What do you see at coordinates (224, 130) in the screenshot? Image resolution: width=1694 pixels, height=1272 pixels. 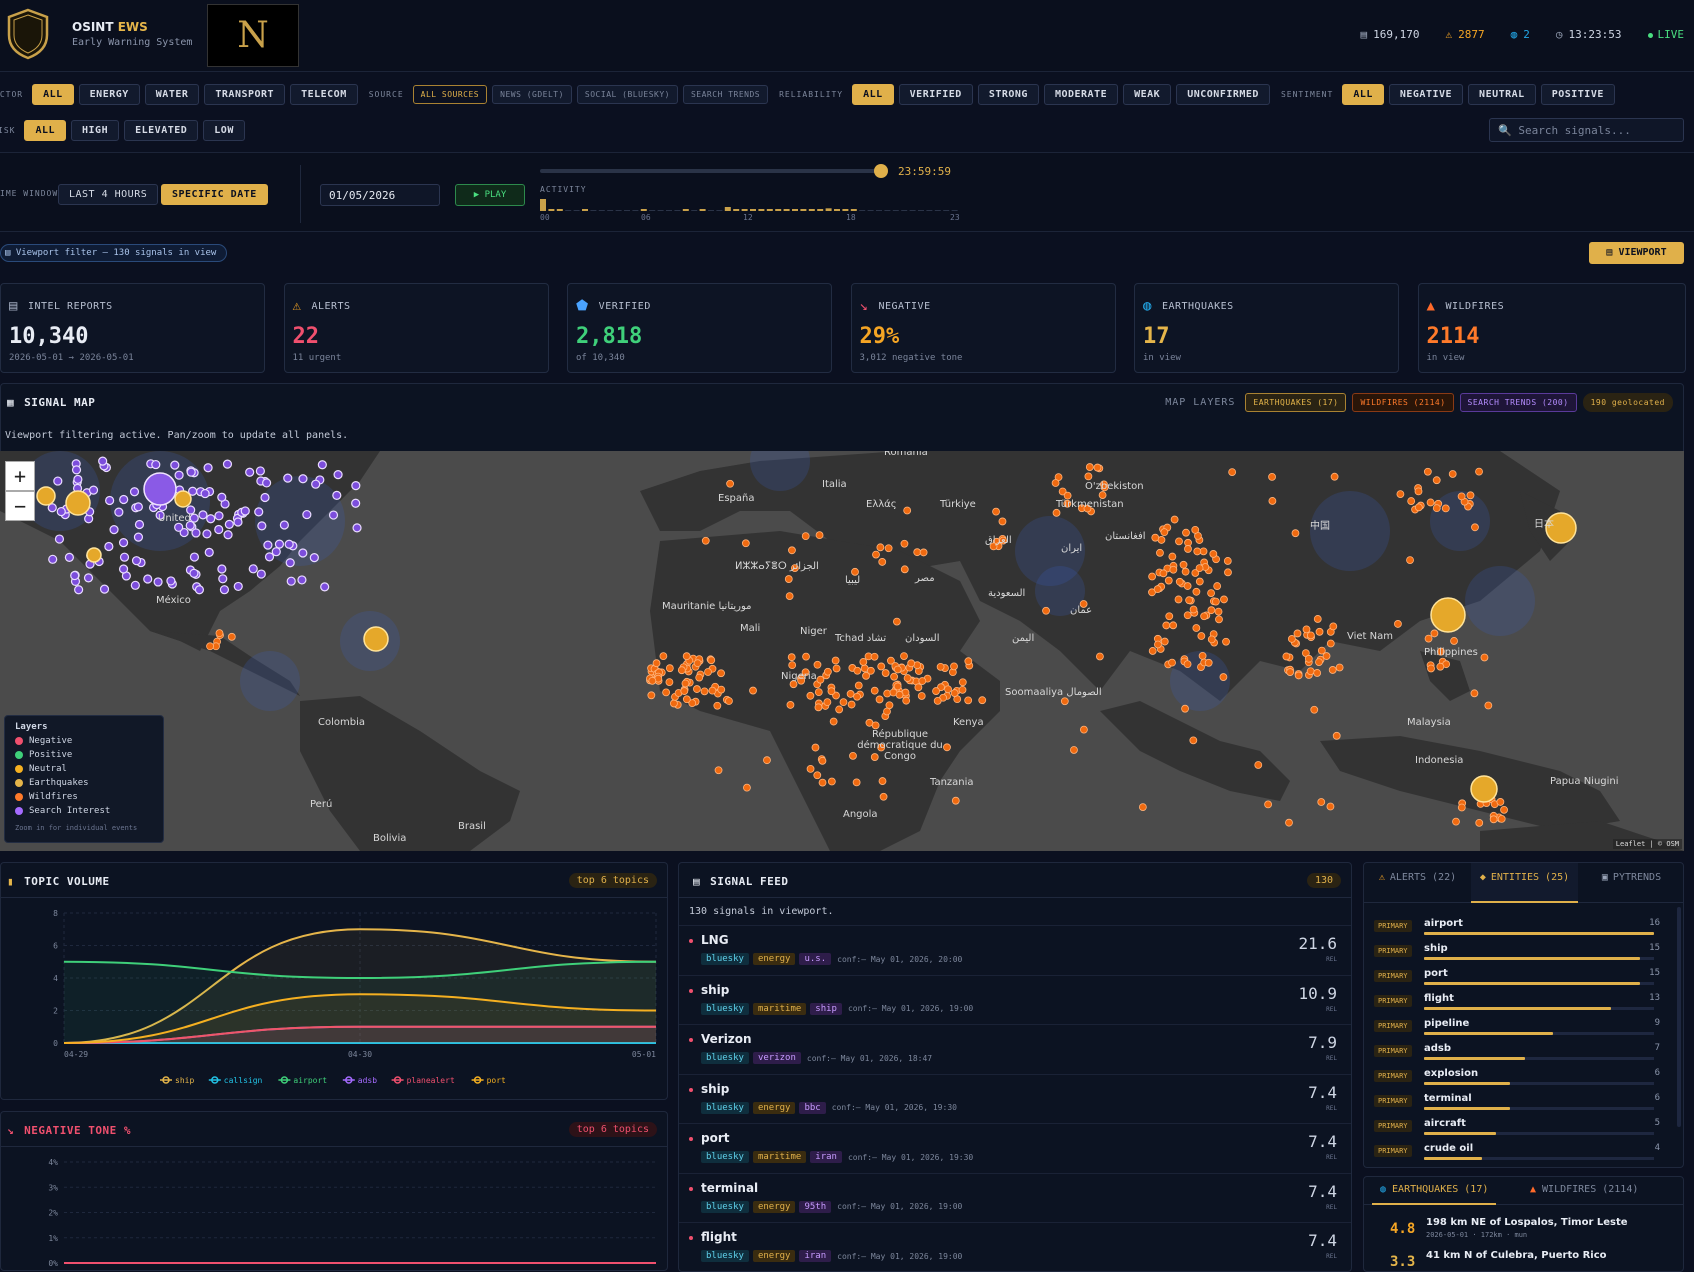 I see `risk-low-filter: LOW` at bounding box center [224, 130].